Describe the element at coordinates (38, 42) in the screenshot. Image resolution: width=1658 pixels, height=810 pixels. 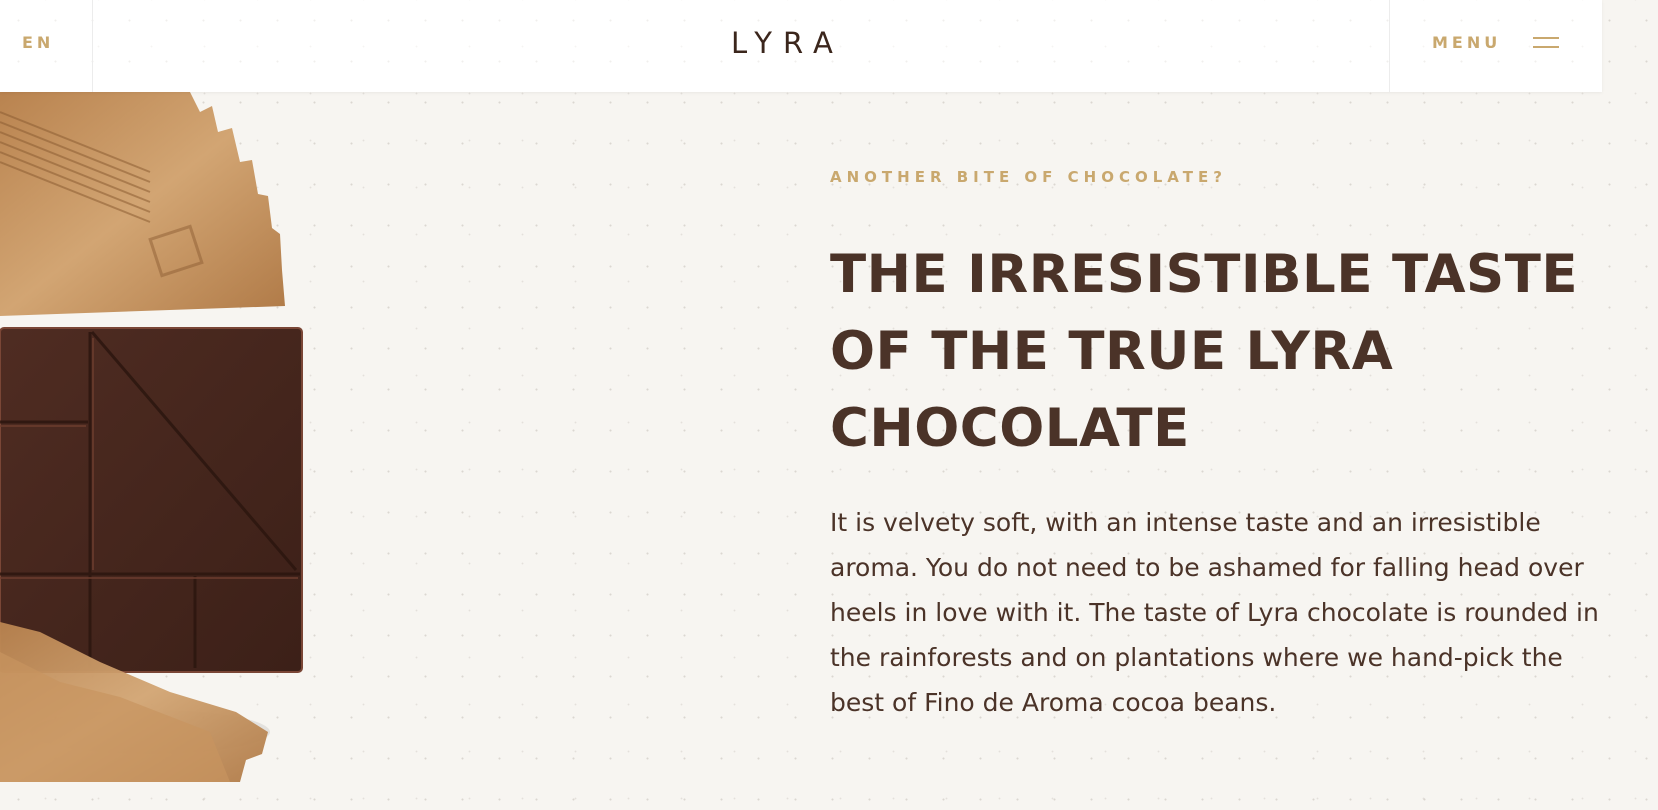
I see `language-label: EN` at that location.